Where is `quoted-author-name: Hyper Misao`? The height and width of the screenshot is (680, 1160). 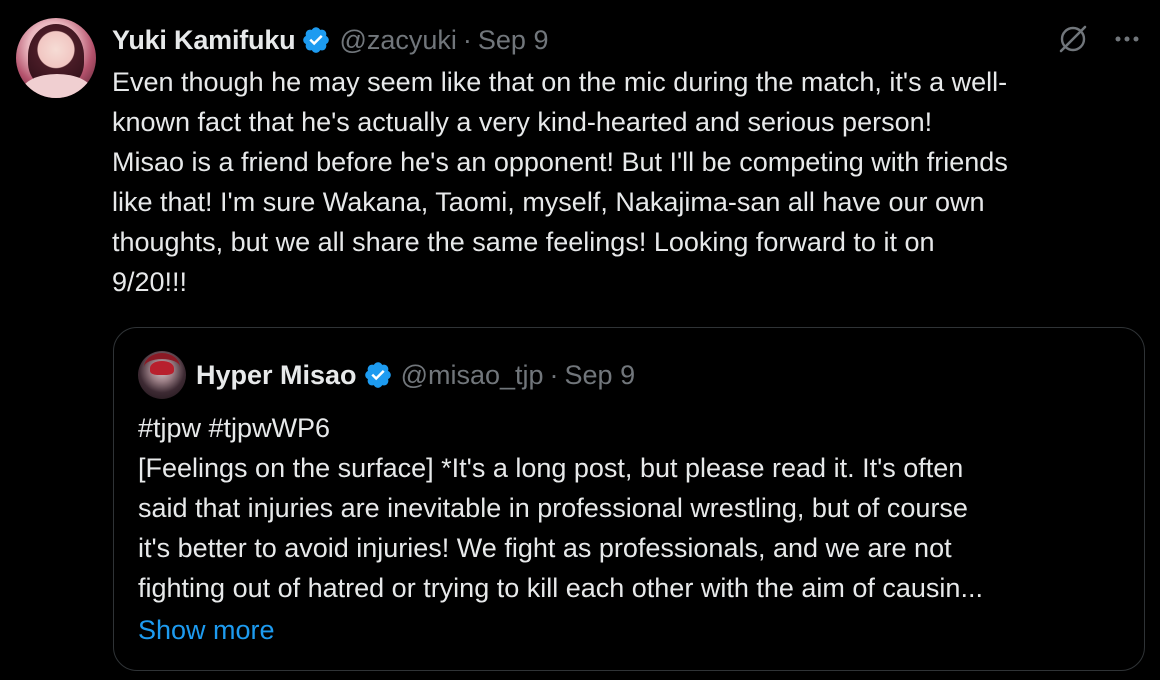 quoted-author-name: Hyper Misao is located at coordinates (276, 375).